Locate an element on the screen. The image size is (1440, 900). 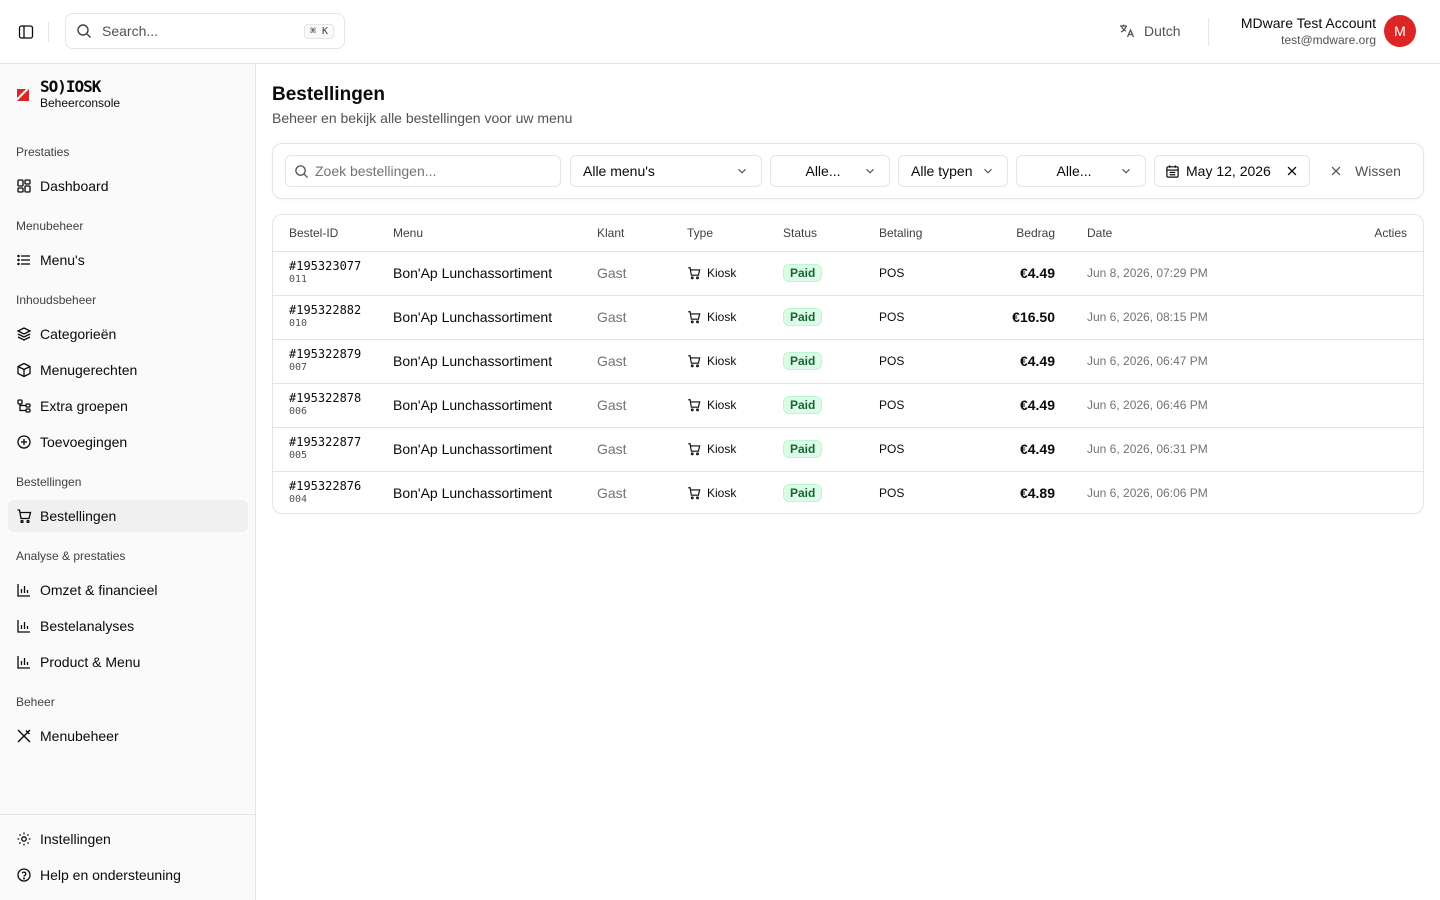
order-date: Jun 6, 2026, 06:47 PM is located at coordinates (1181, 361).